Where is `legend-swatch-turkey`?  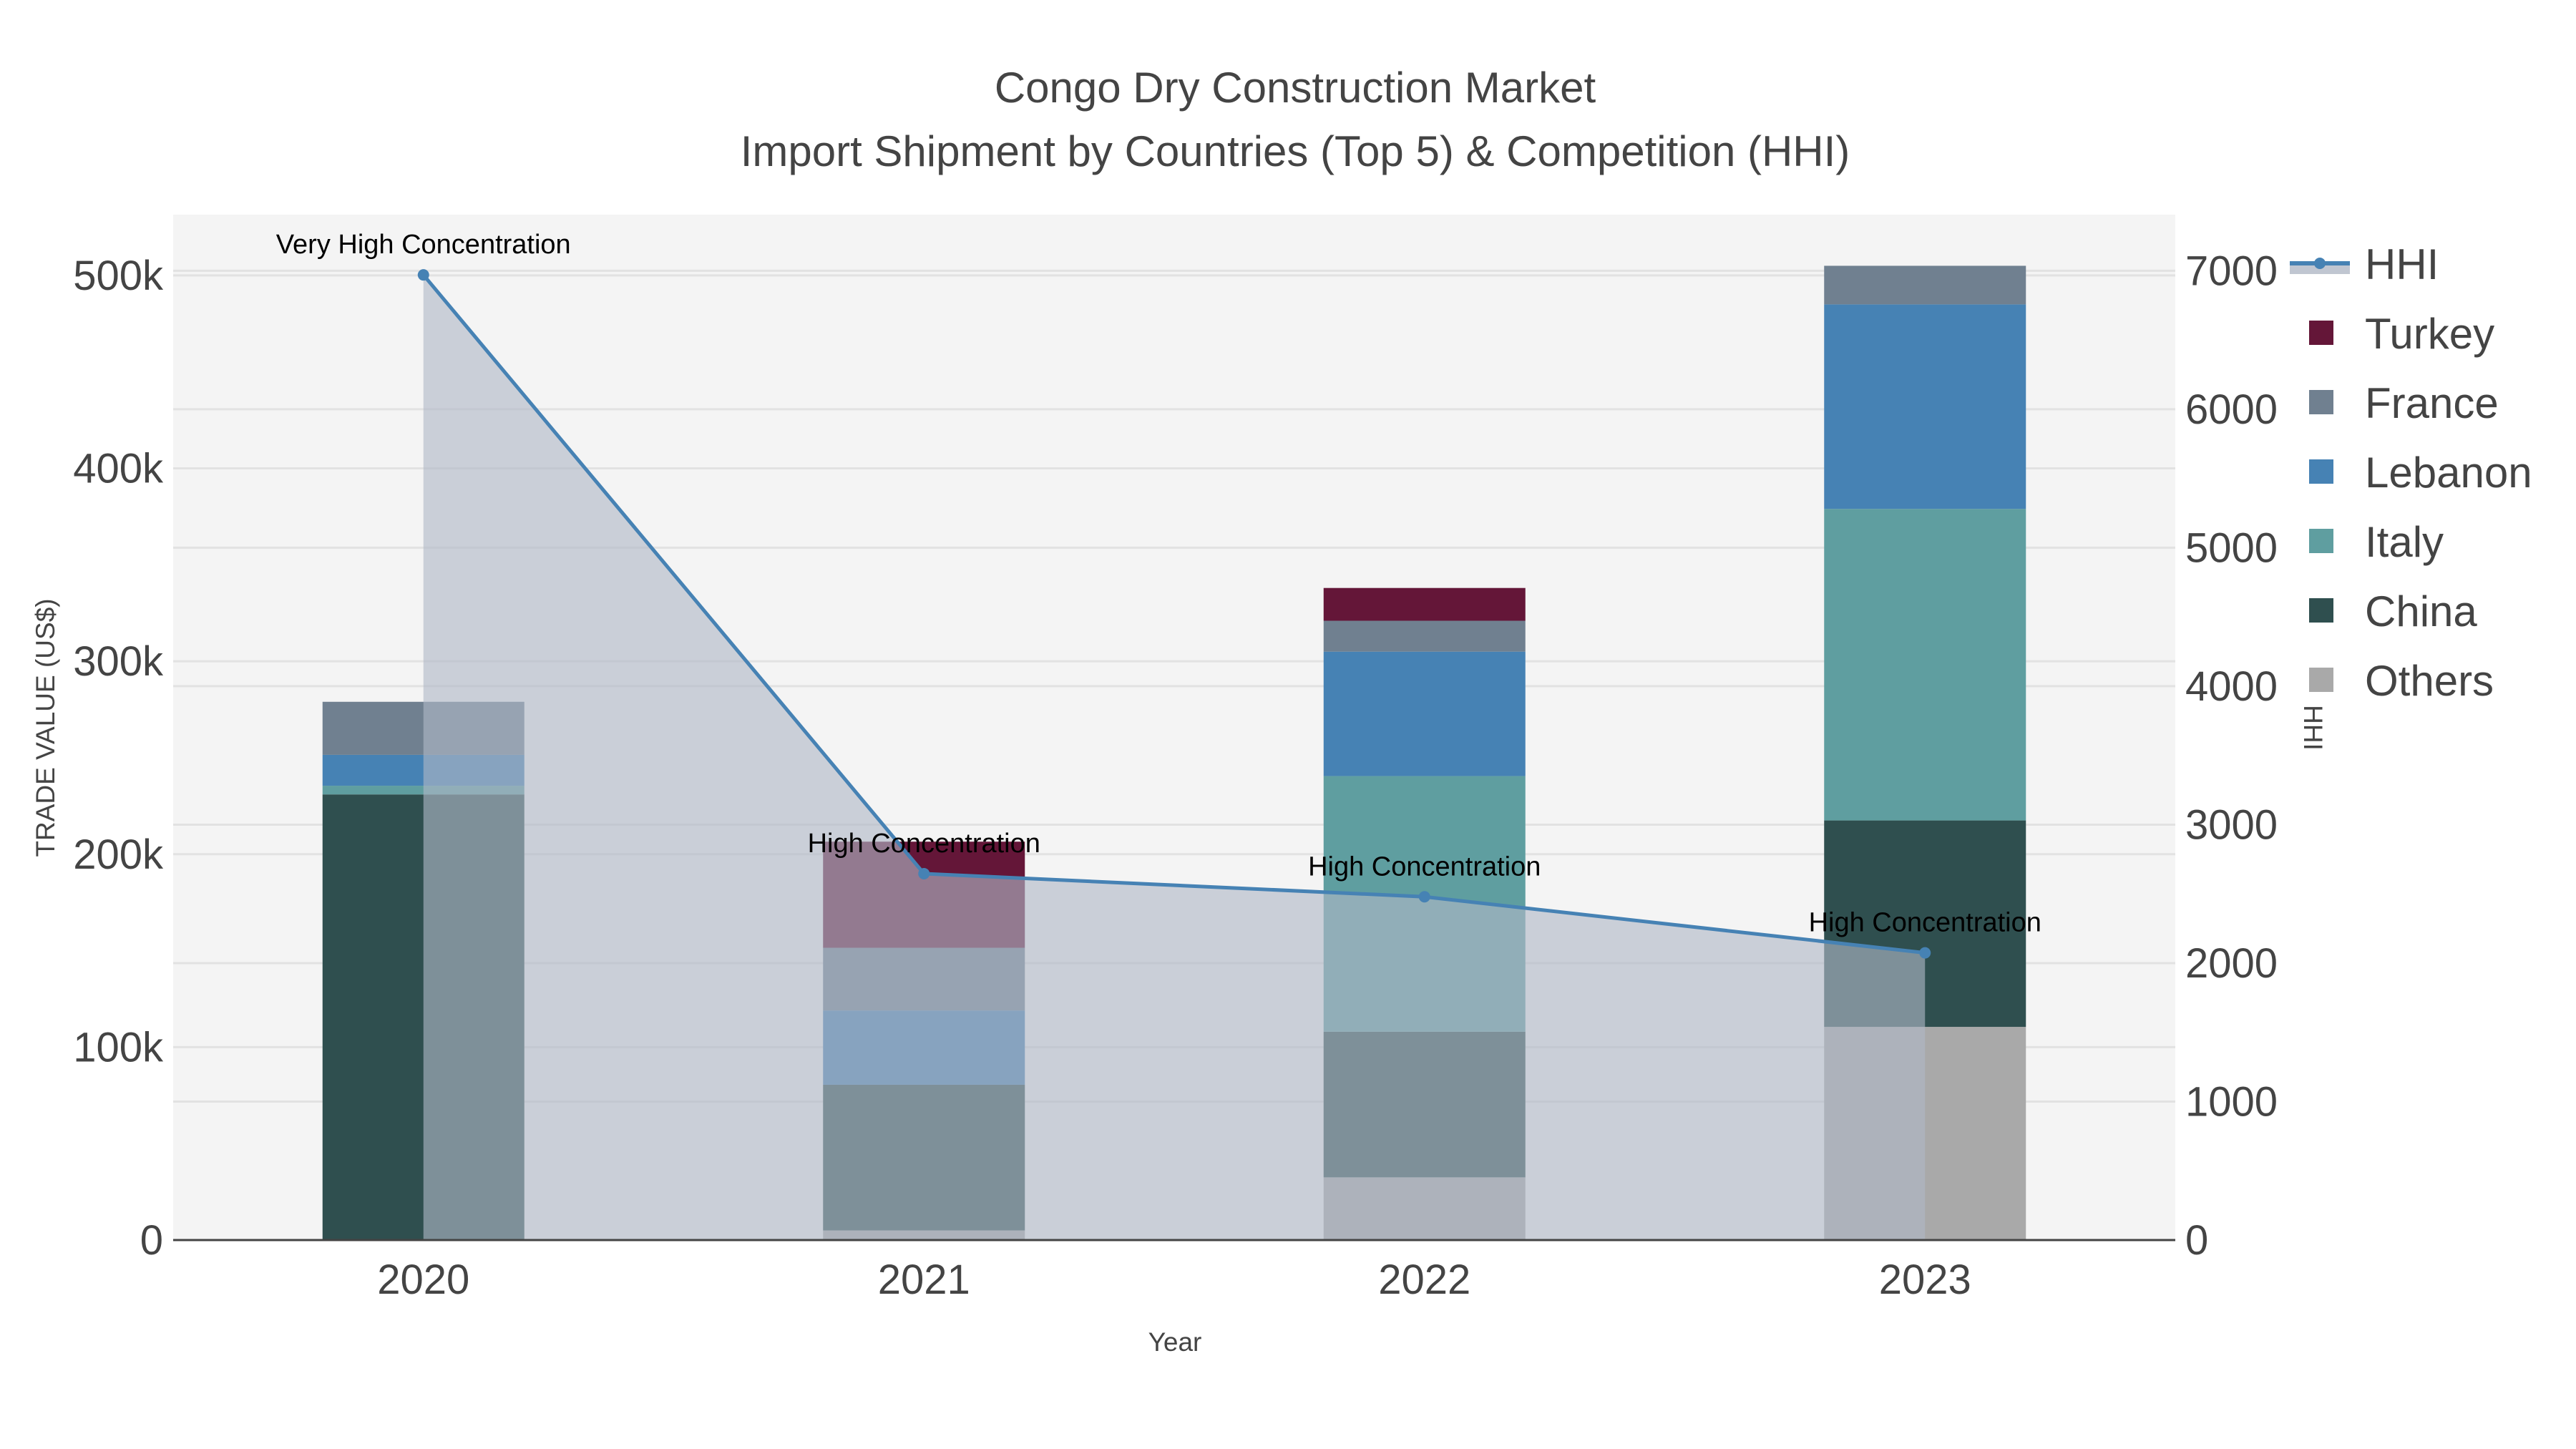
legend-swatch-turkey is located at coordinates (2321, 333).